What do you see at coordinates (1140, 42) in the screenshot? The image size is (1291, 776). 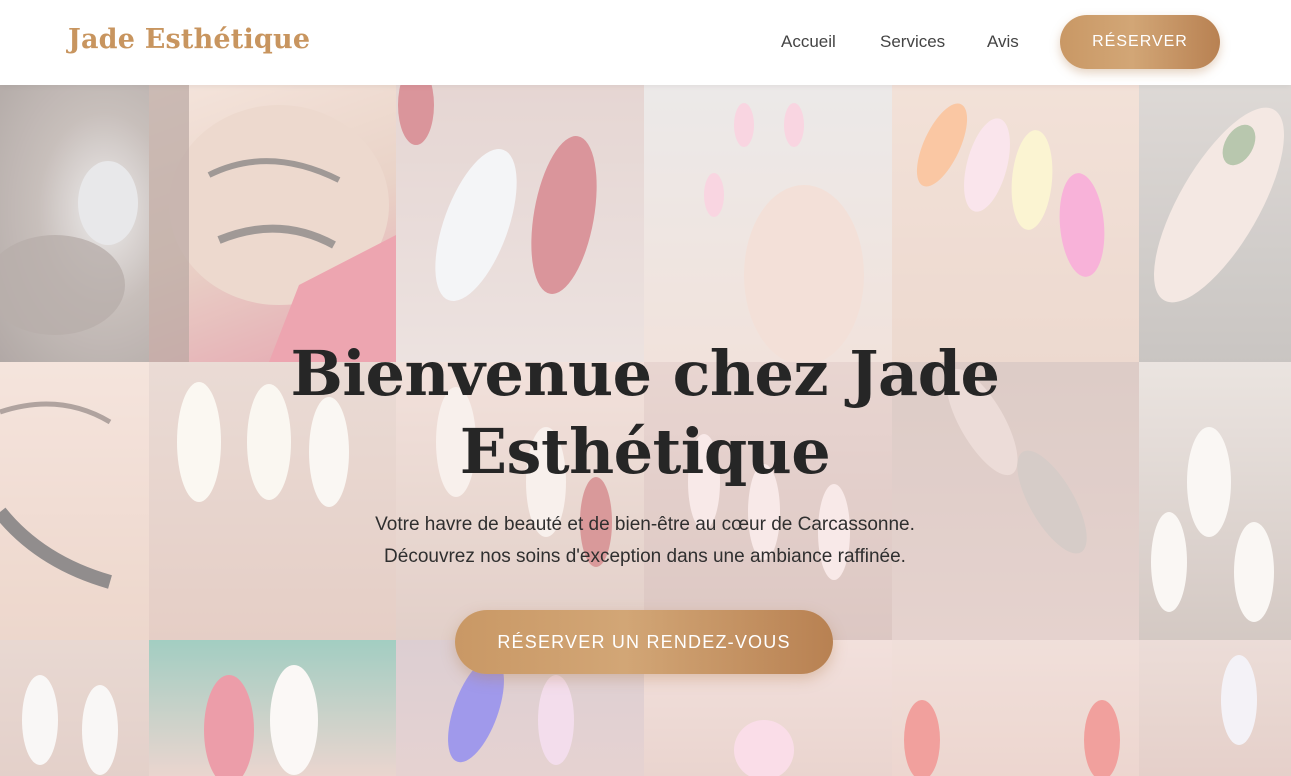 I see `reserve-button: RÉSERVER` at bounding box center [1140, 42].